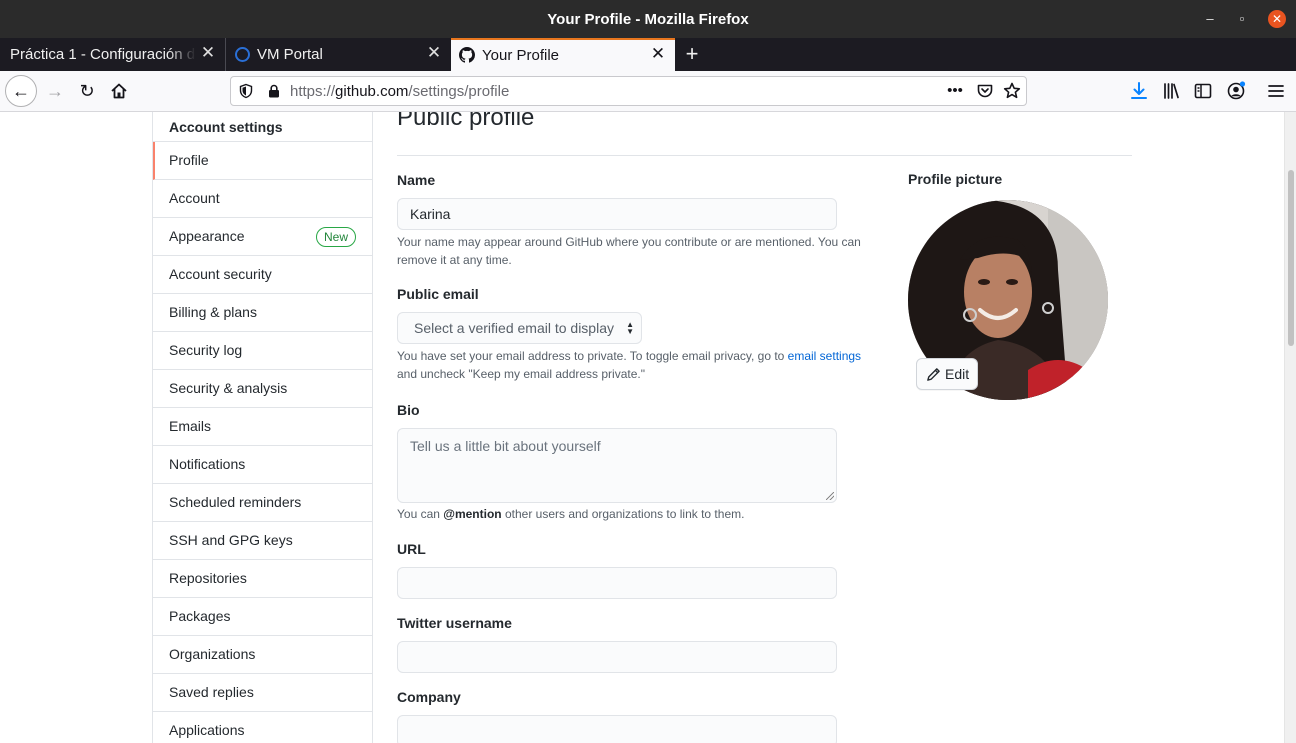 This screenshot has height=743, width=1296. Describe the element at coordinates (472, 514) in the screenshot. I see `mention-text: @mention` at that location.